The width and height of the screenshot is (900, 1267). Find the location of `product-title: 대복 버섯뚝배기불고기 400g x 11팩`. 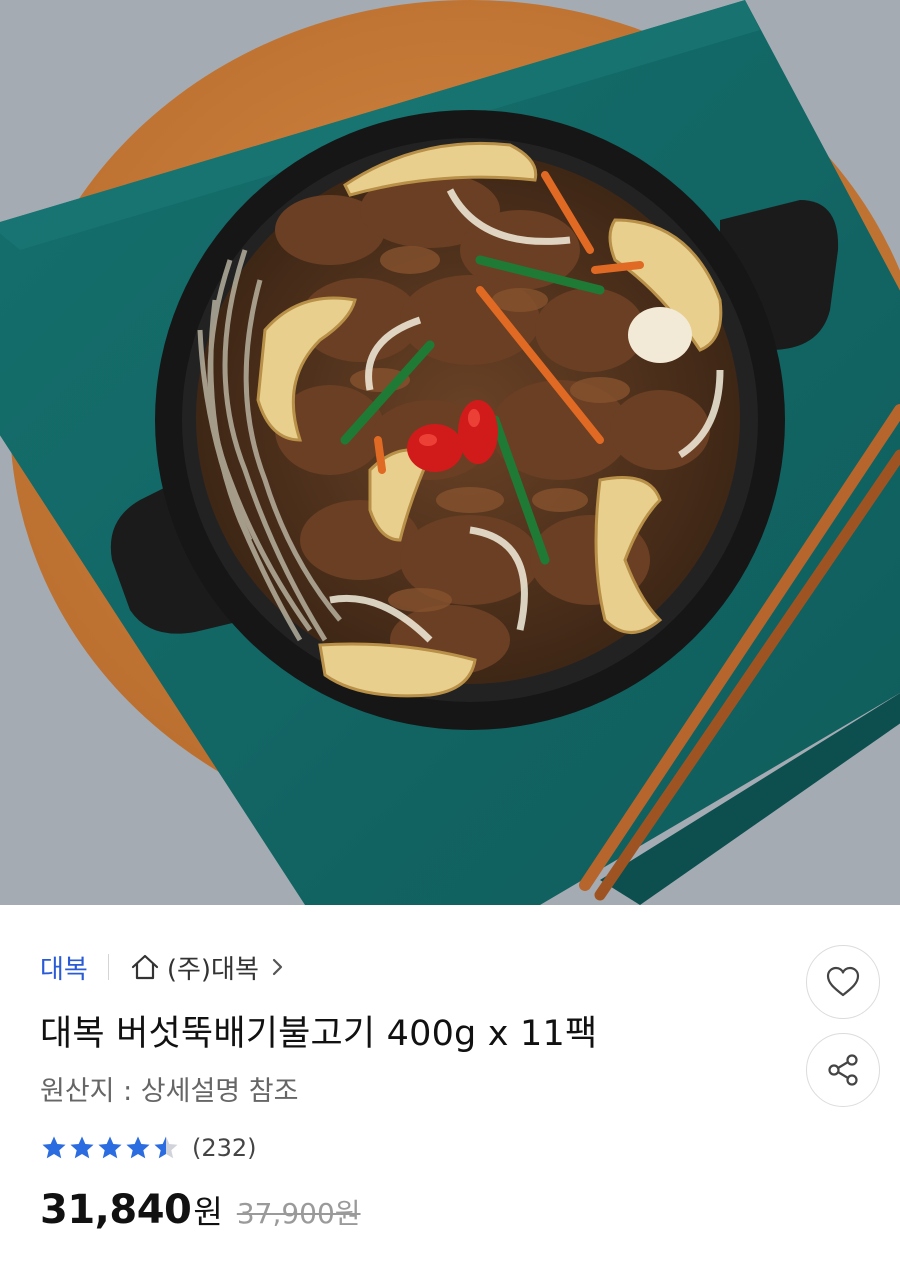

product-title: 대복 버섯뚝배기불고기 400g x 11팩 is located at coordinates (319, 1034).